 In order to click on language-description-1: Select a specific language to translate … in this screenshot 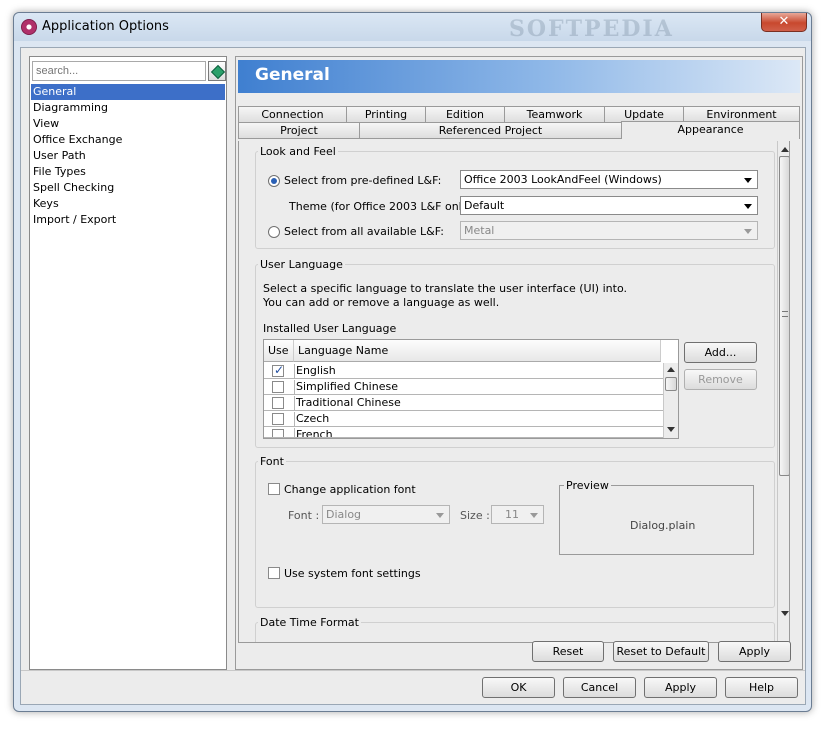, I will do `click(445, 288)`.